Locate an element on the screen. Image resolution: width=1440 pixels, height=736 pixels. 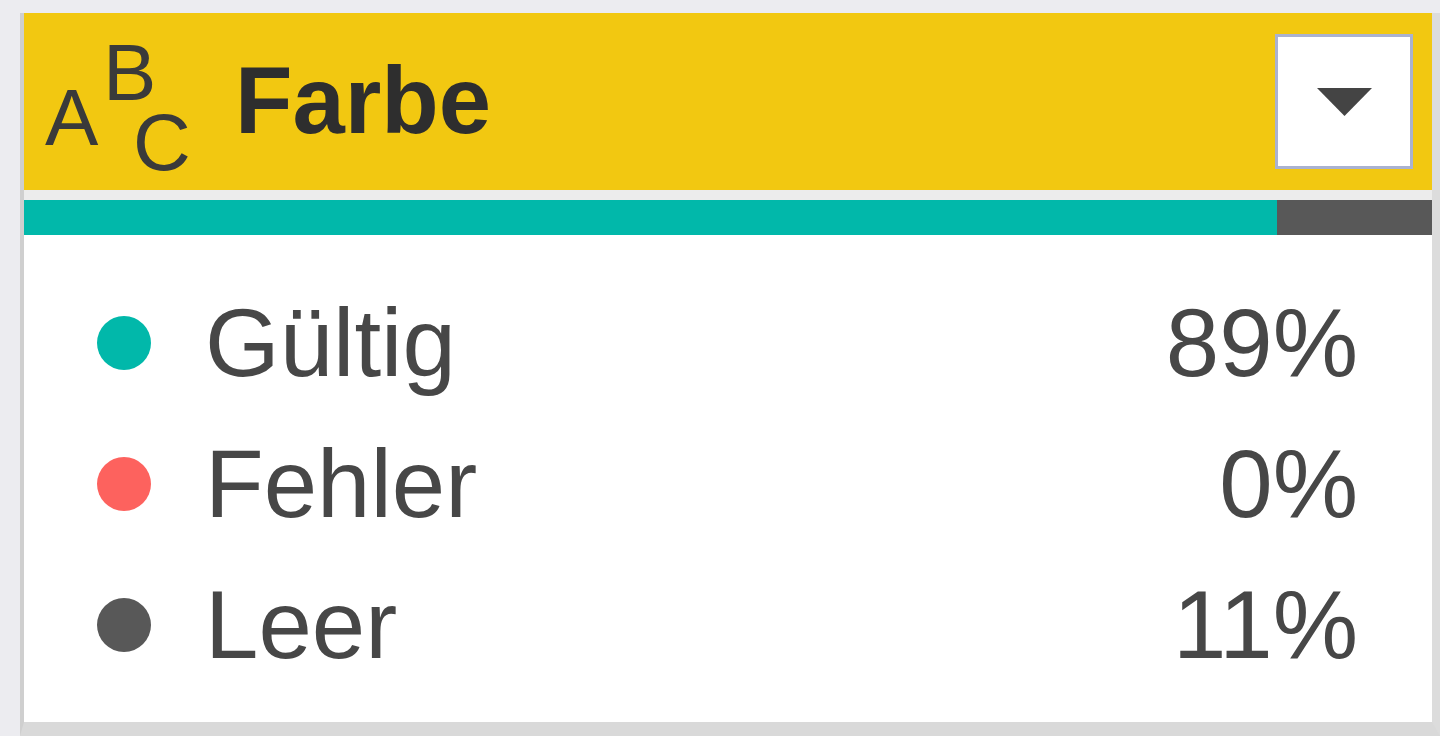
legend-percent: 89% is located at coordinates (1261, 342).